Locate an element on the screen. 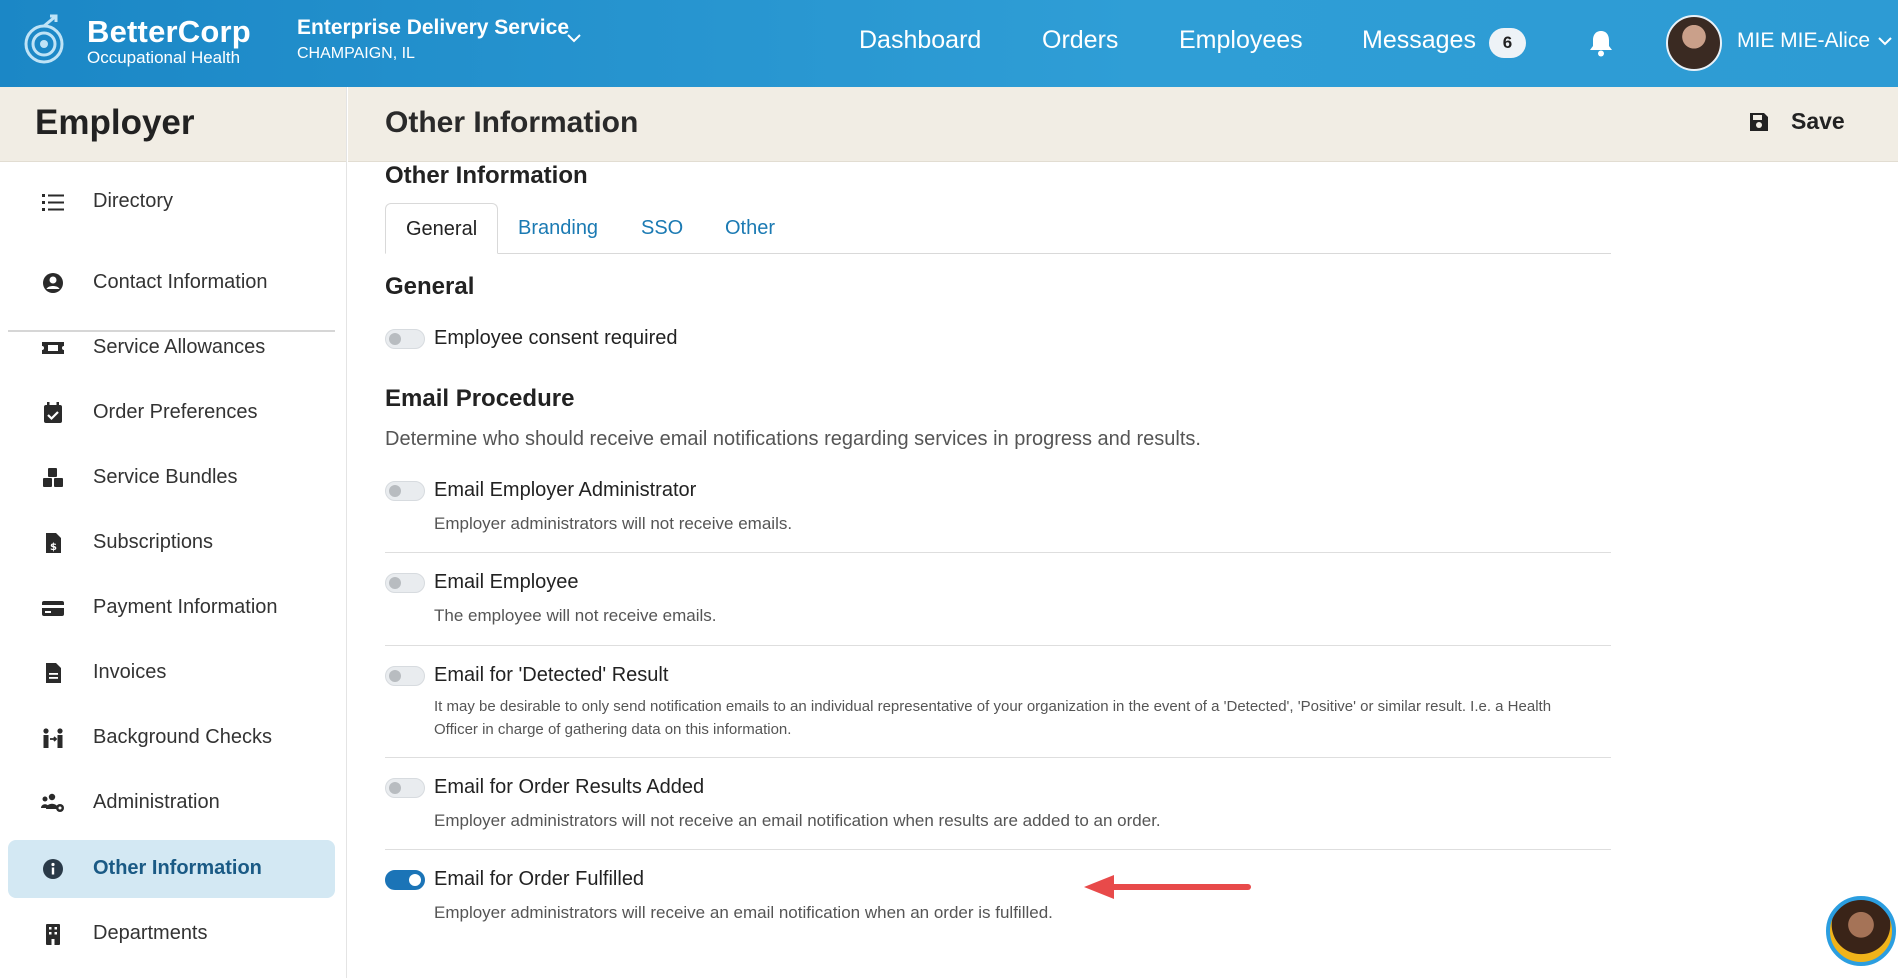 The image size is (1898, 978). sidebar-item-label: Directory is located at coordinates (133, 201).